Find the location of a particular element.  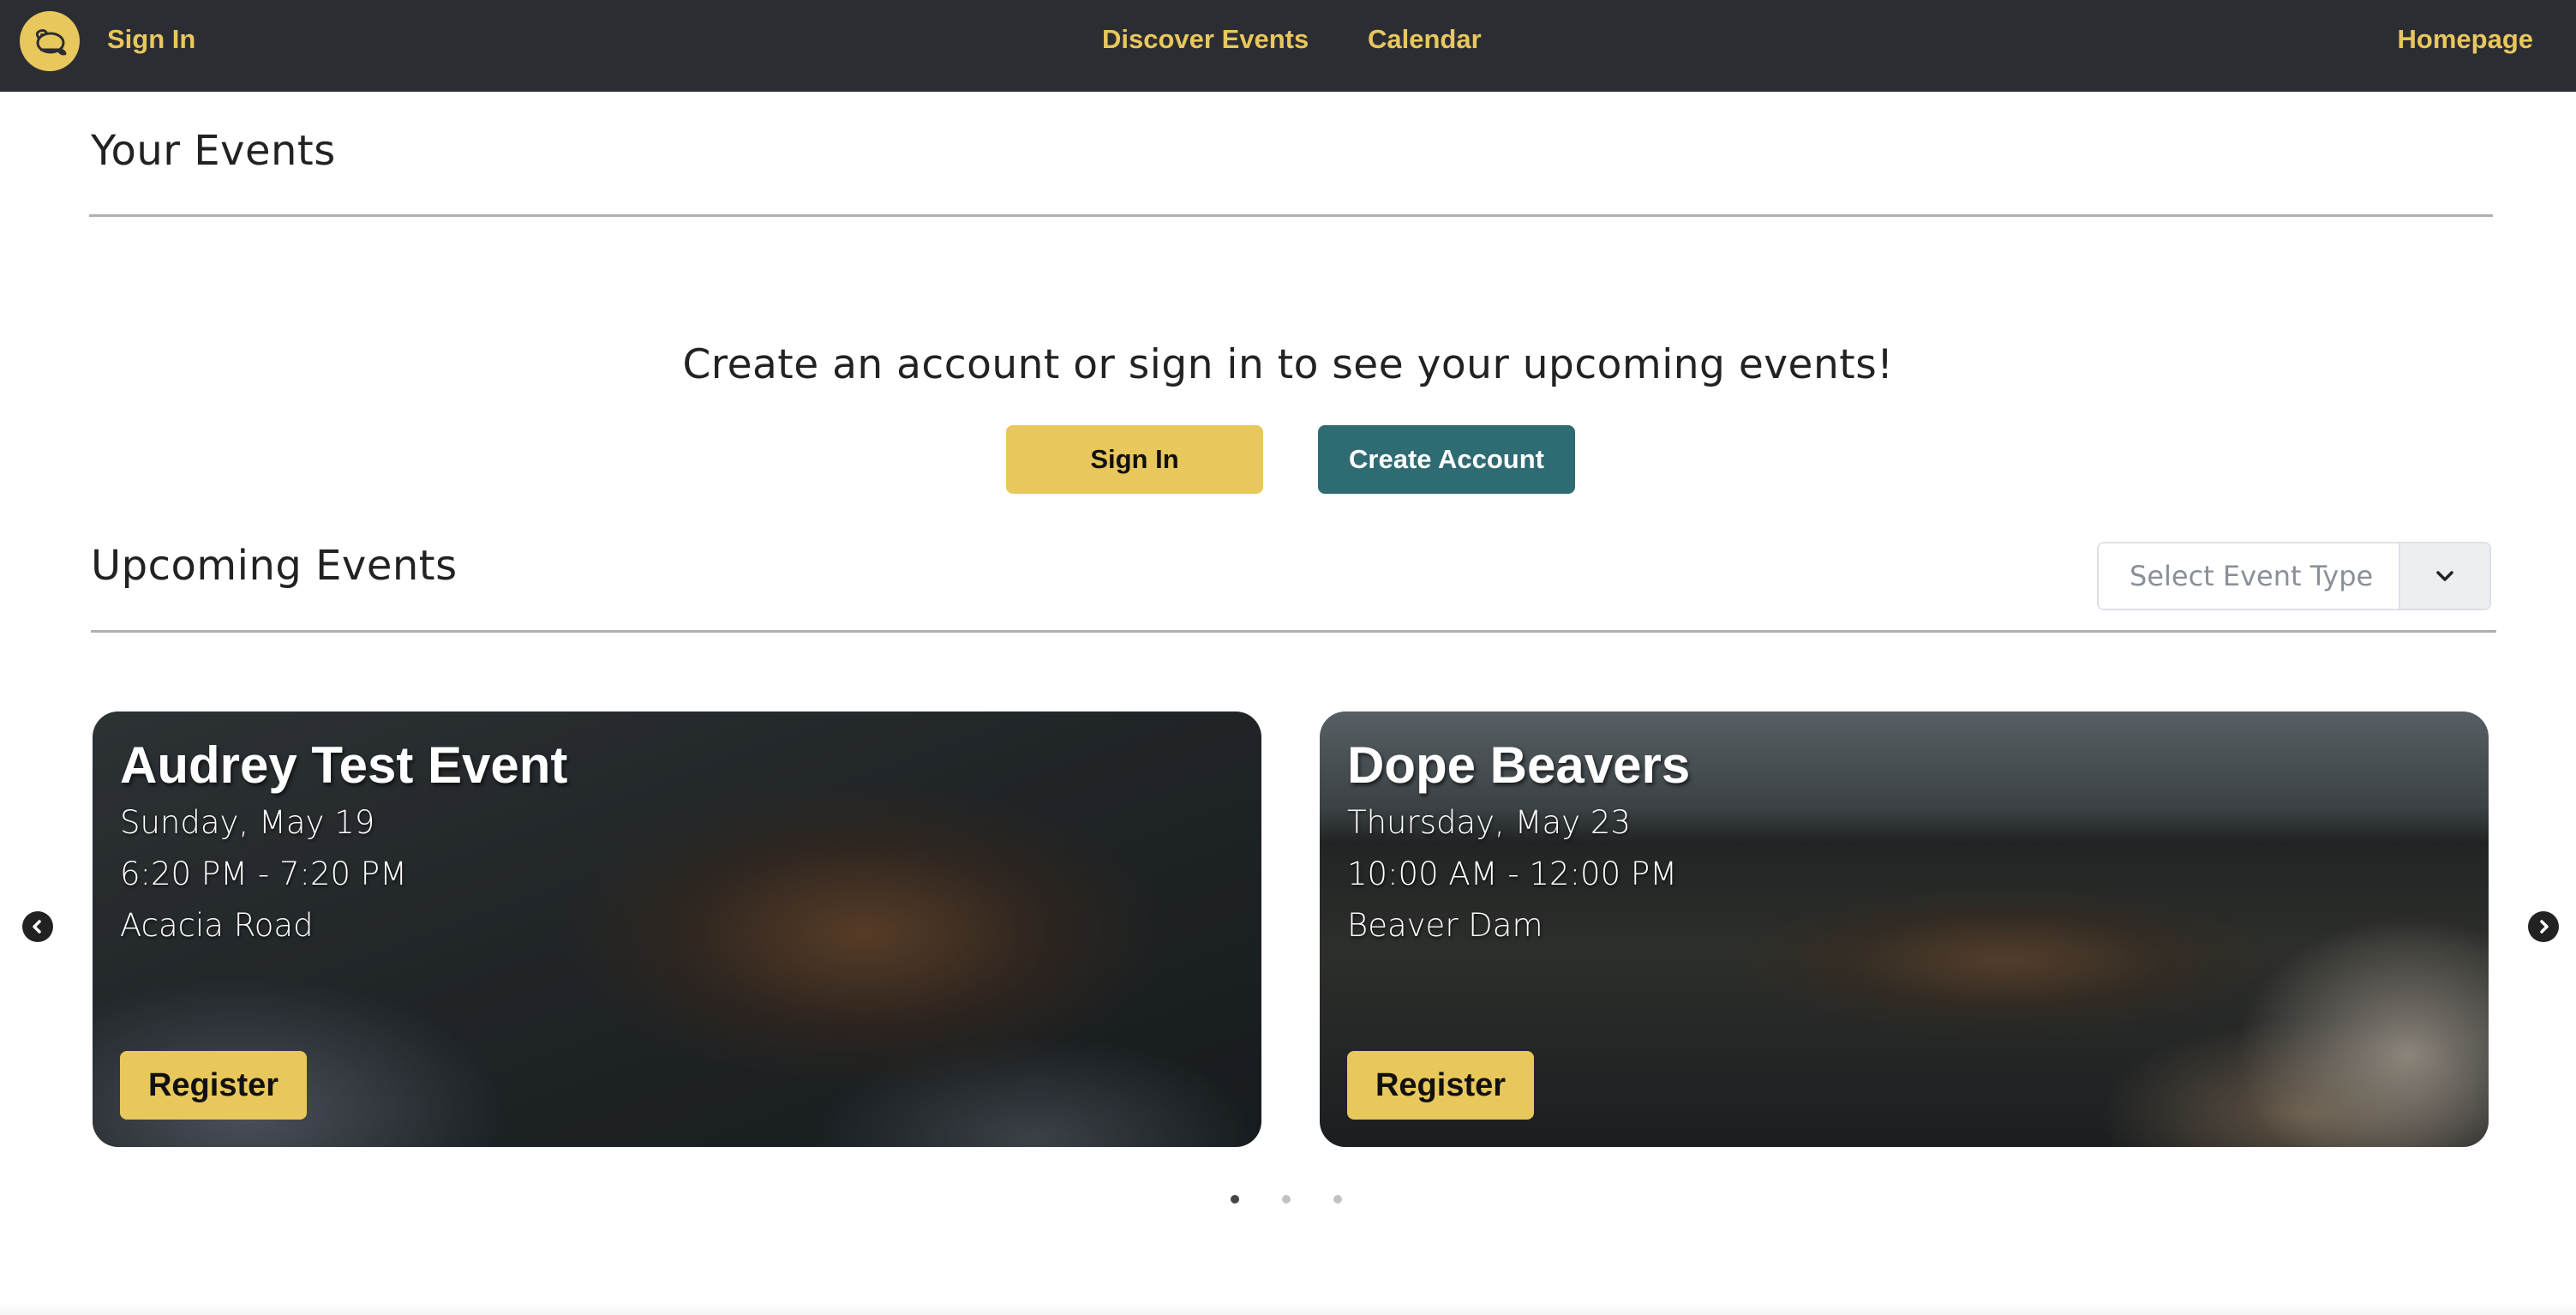

chevron-left-icon is located at coordinates (37, 927).